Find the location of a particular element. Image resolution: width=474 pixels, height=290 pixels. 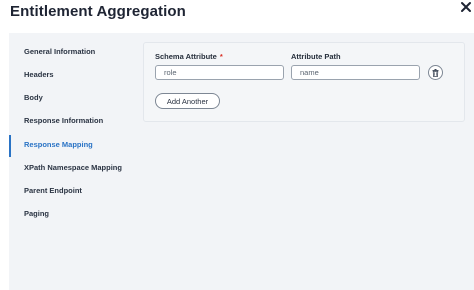

nav-item-response-mapping: Response Mapping is located at coordinates (76, 146).